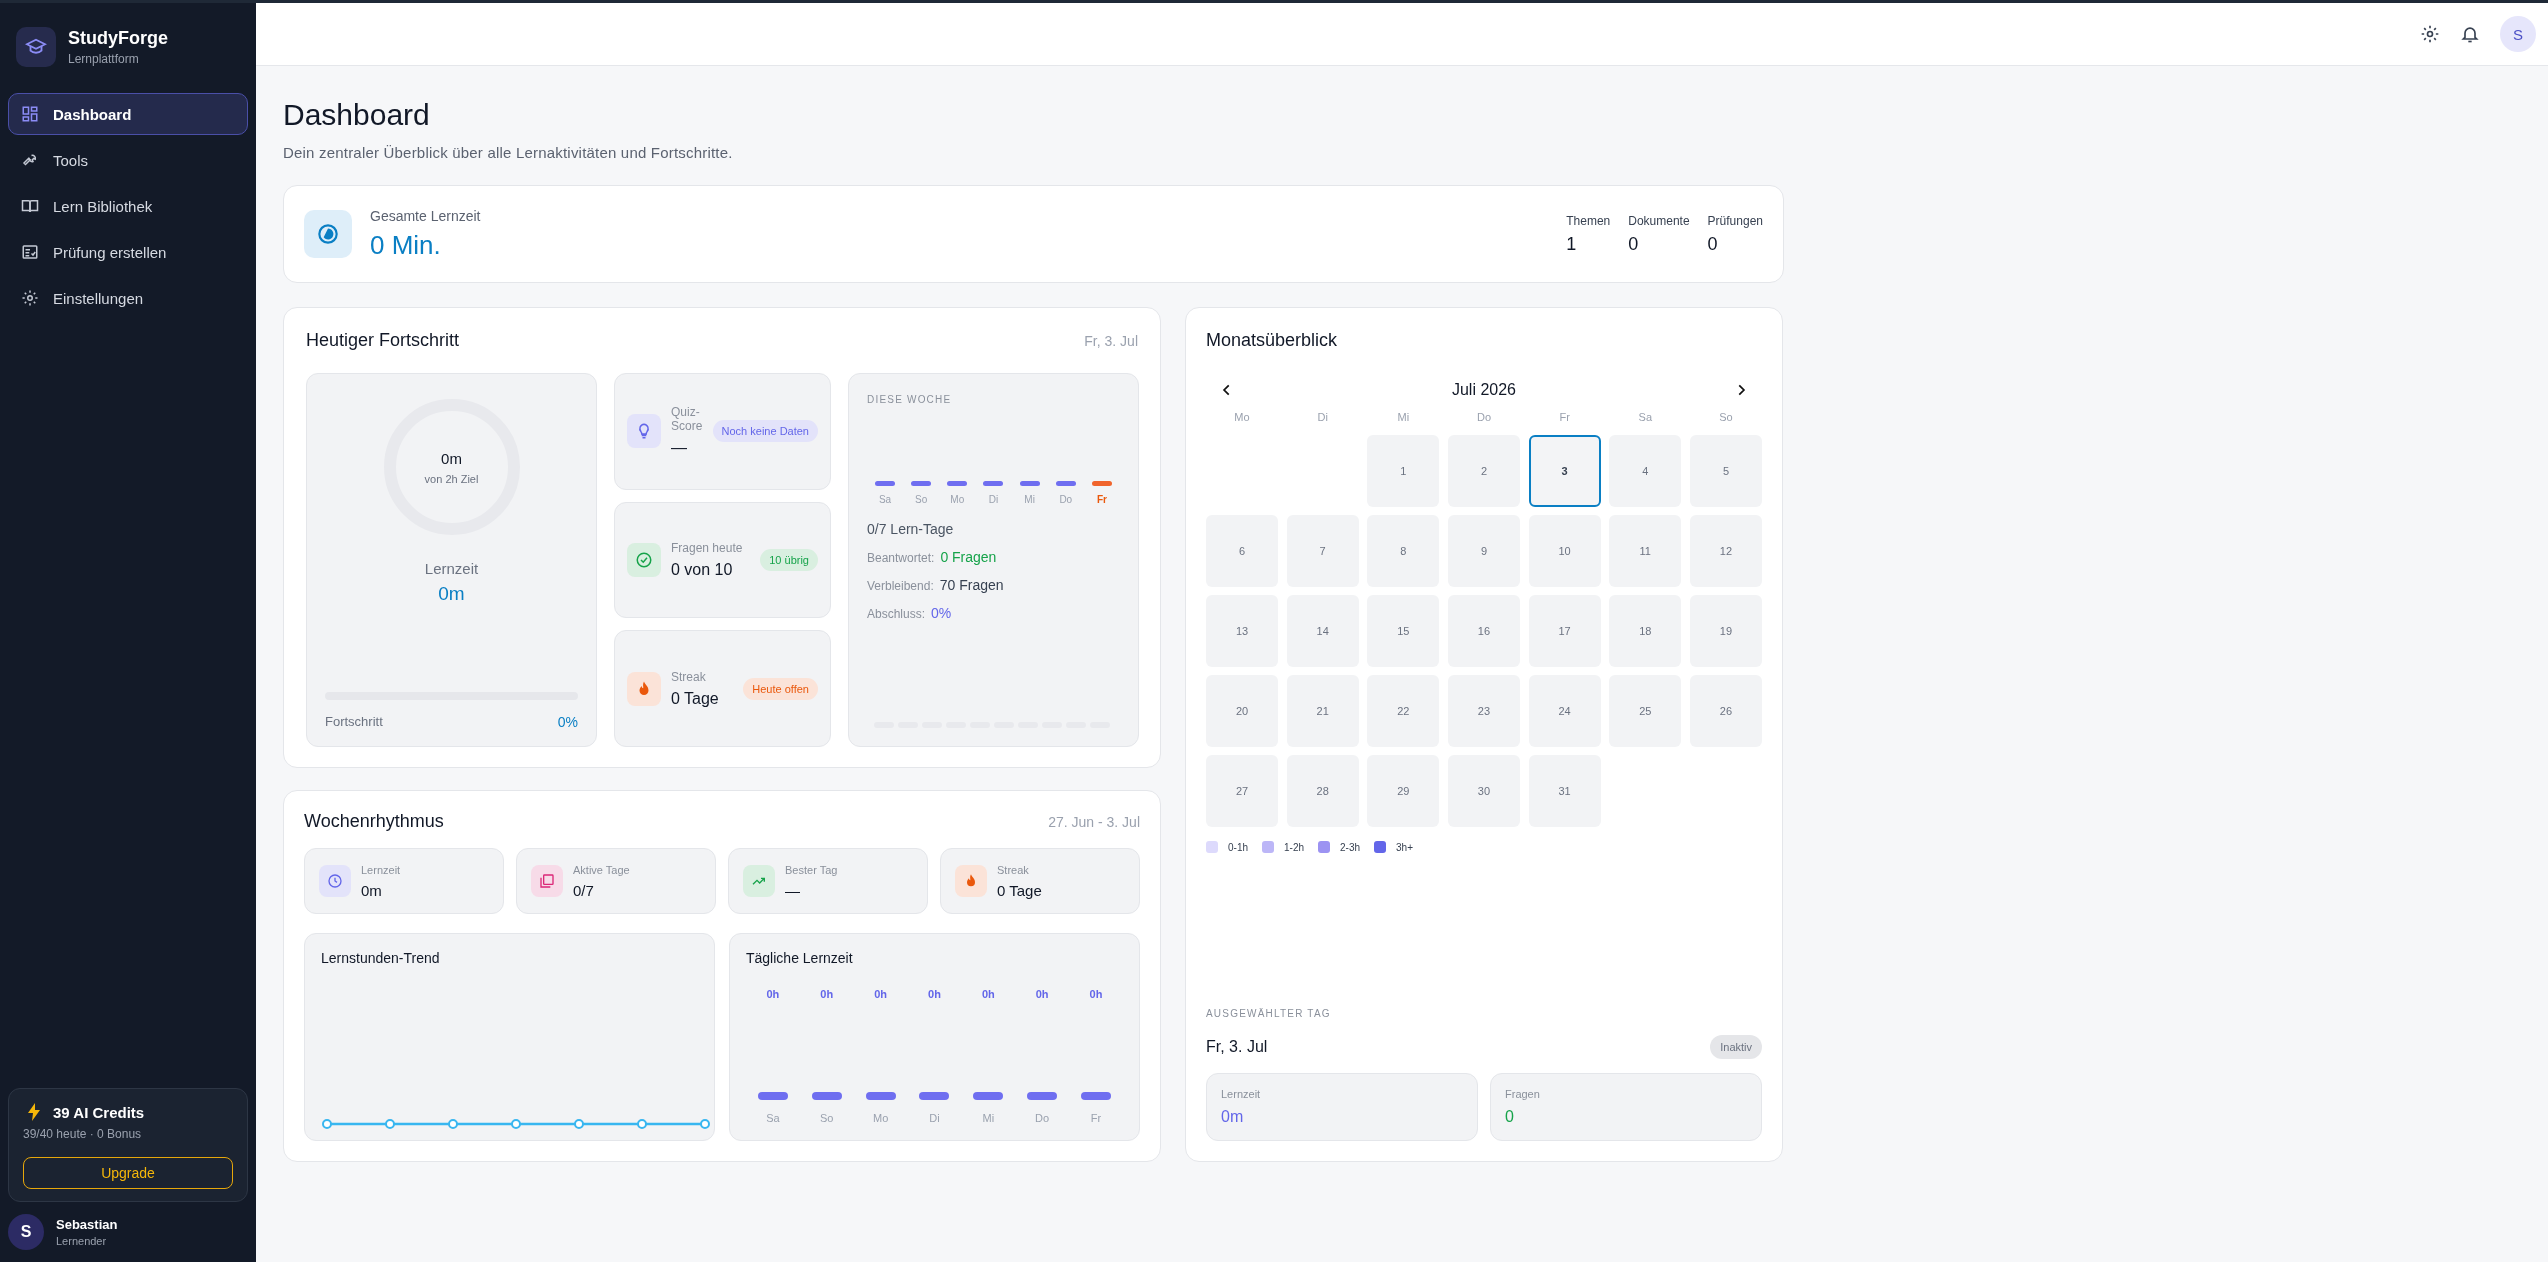 The image size is (2548, 1262). I want to click on tile-label: Fragen heute, so click(707, 548).